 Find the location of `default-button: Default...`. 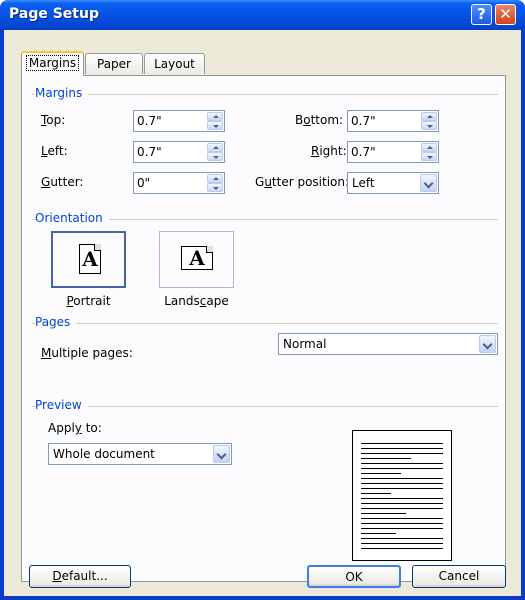

default-button: Default... is located at coordinates (80, 576).